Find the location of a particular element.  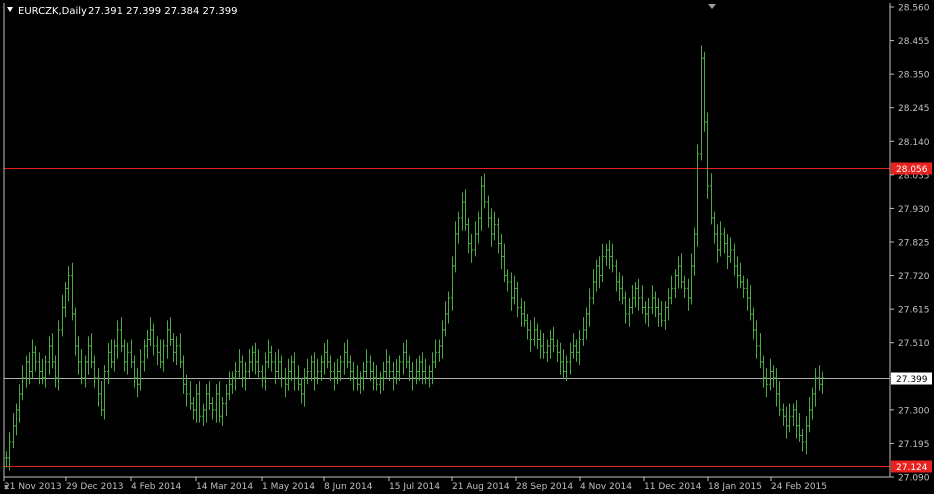

y-tick-label: 28.140 is located at coordinates (914, 143).